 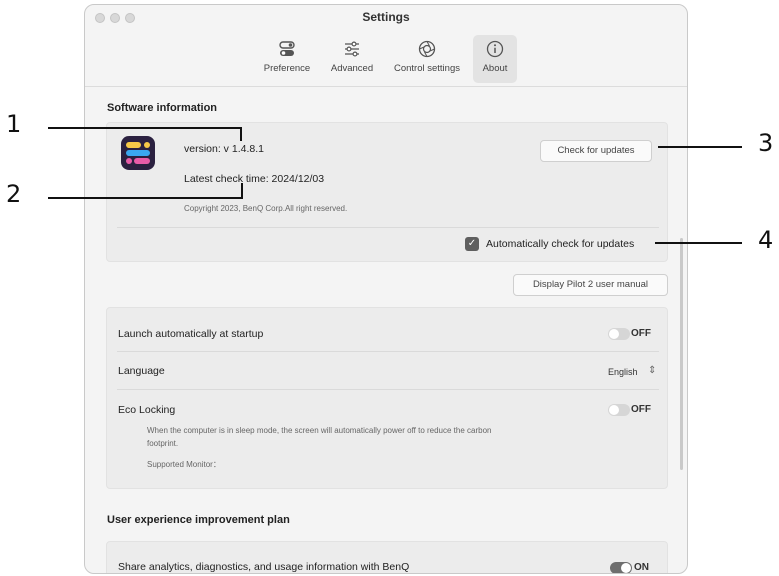 What do you see at coordinates (766, 240) in the screenshot?
I see `callout-4-number: 4` at bounding box center [766, 240].